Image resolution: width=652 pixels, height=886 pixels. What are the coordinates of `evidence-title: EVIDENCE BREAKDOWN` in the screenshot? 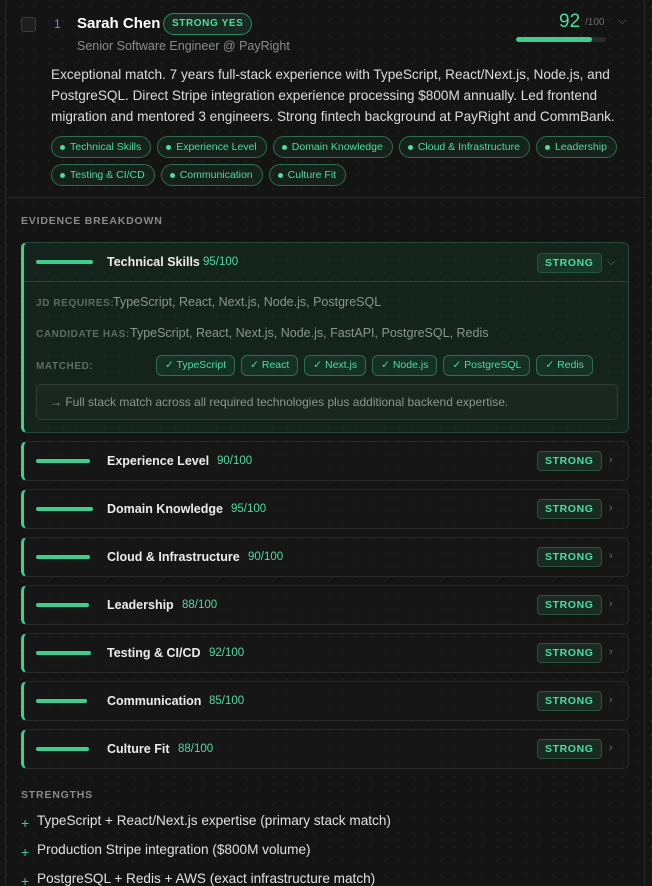 It's located at (92, 221).